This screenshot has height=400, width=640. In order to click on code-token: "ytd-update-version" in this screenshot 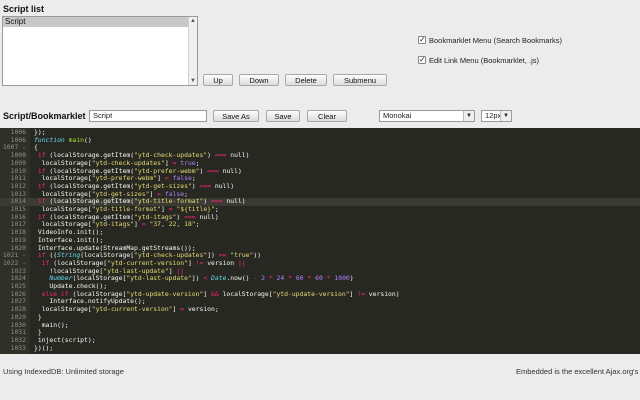, I will do `click(311, 293)`.